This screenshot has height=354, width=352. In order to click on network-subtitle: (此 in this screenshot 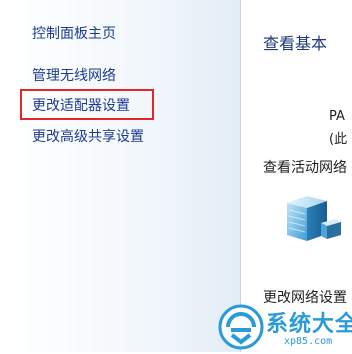, I will do `click(338, 139)`.